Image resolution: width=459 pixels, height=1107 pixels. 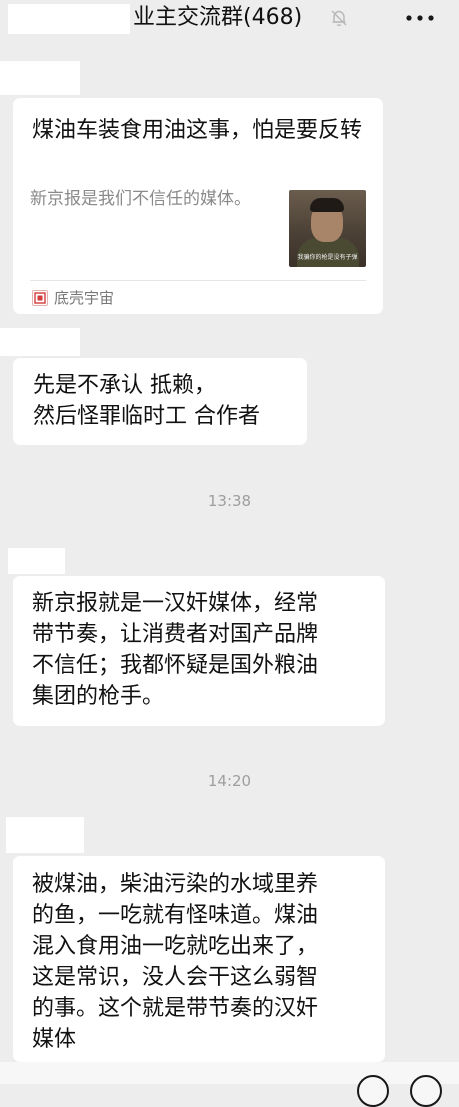 What do you see at coordinates (328, 252) in the screenshot?
I see `thumbnail-figure-body` at bounding box center [328, 252].